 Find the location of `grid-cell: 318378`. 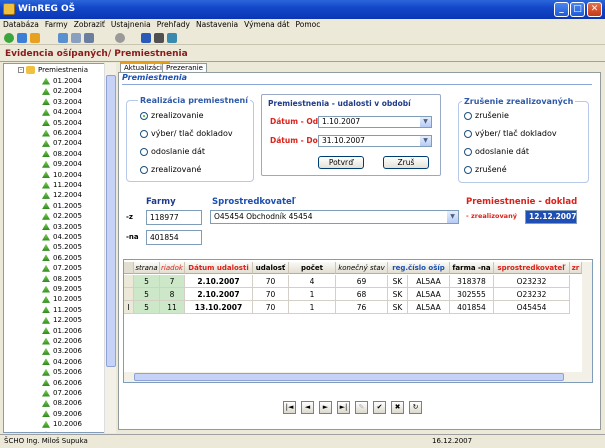

grid-cell: 318378 is located at coordinates (472, 281).